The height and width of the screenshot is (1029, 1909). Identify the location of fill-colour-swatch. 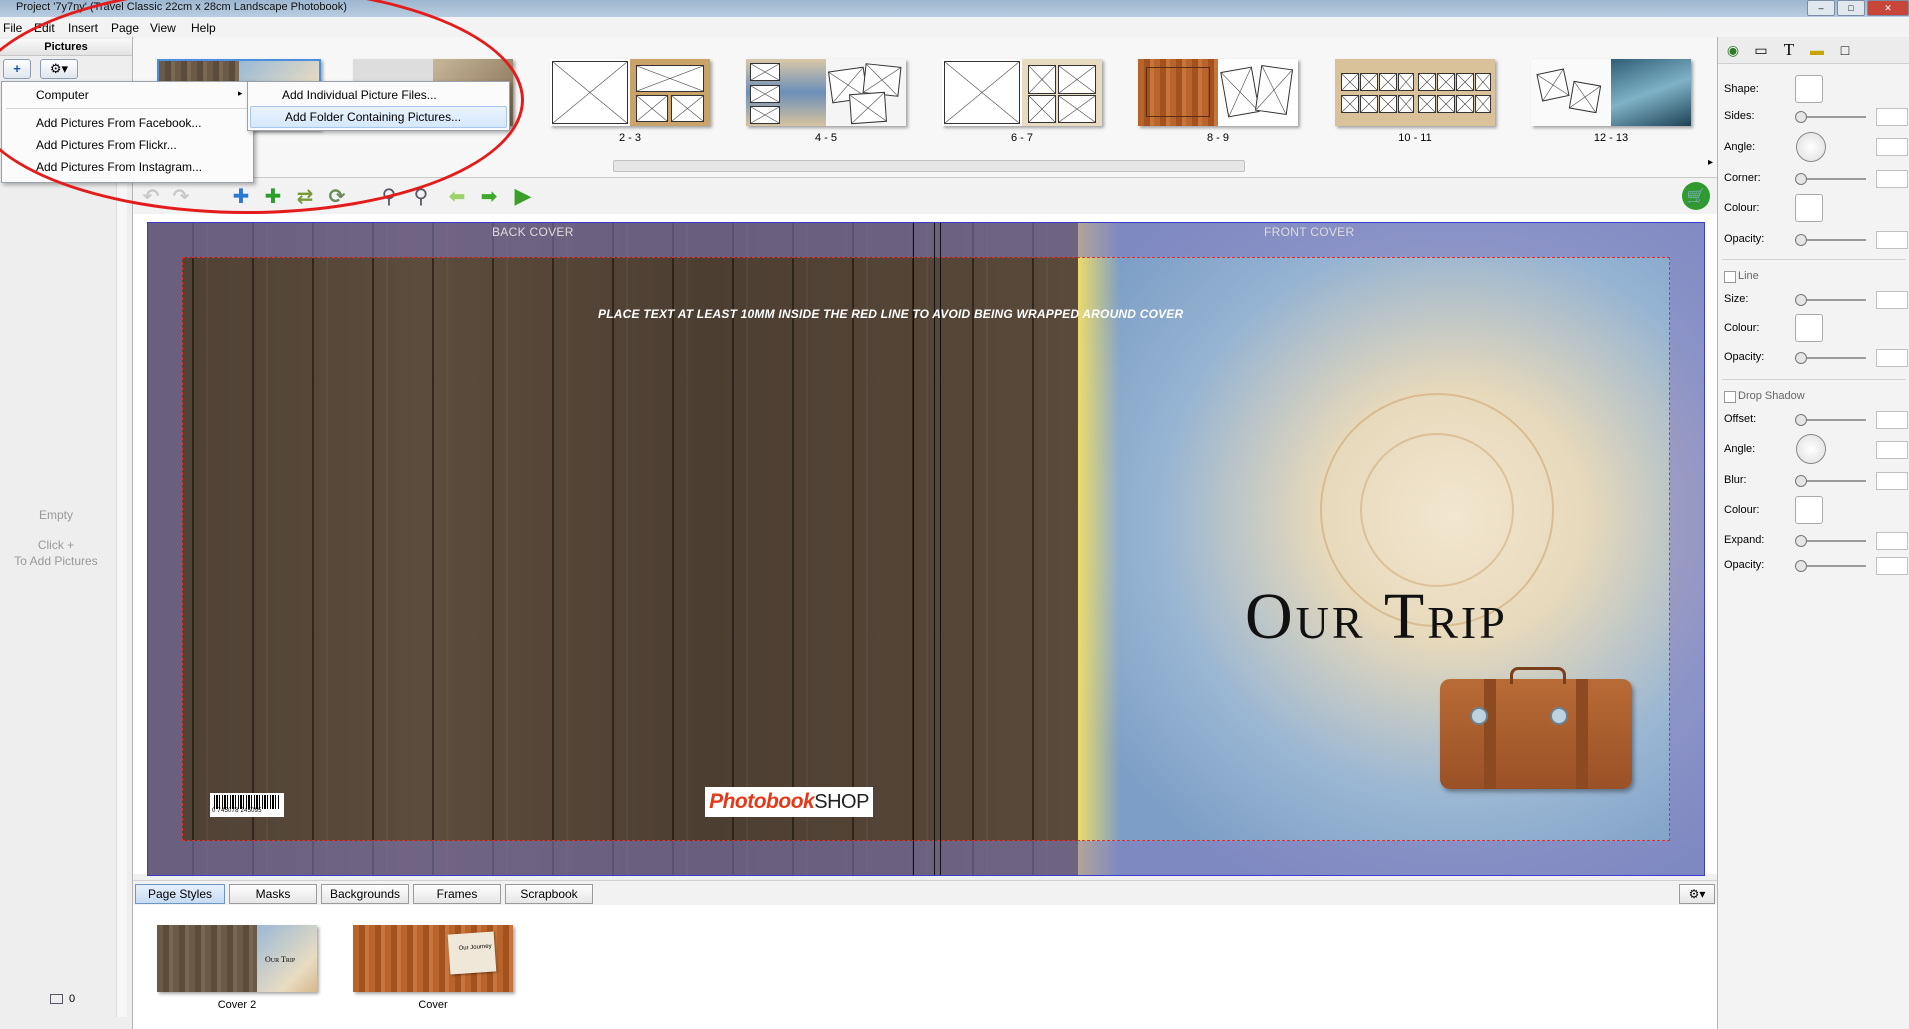
(1809, 208).